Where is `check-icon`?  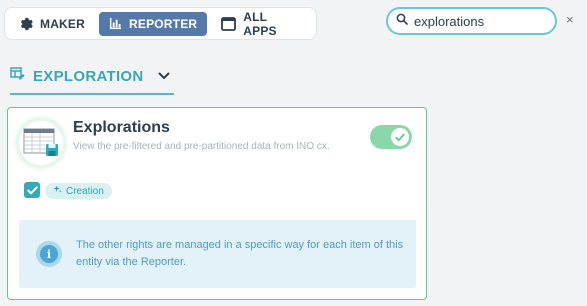
check-icon is located at coordinates (400, 137).